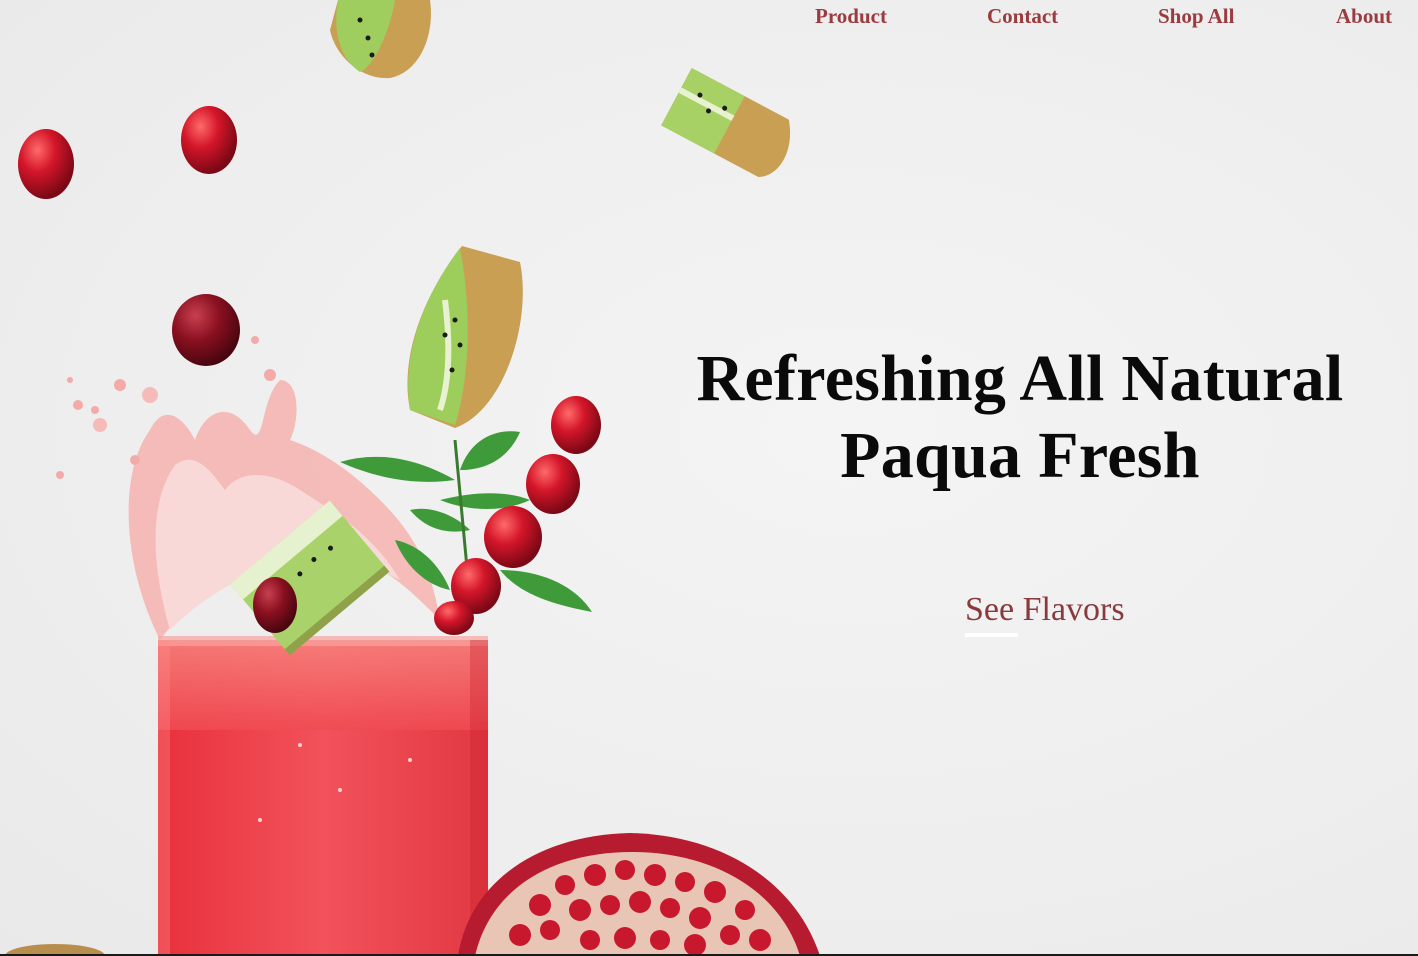  I want to click on kiwi-slice-right, so click(725, 122).